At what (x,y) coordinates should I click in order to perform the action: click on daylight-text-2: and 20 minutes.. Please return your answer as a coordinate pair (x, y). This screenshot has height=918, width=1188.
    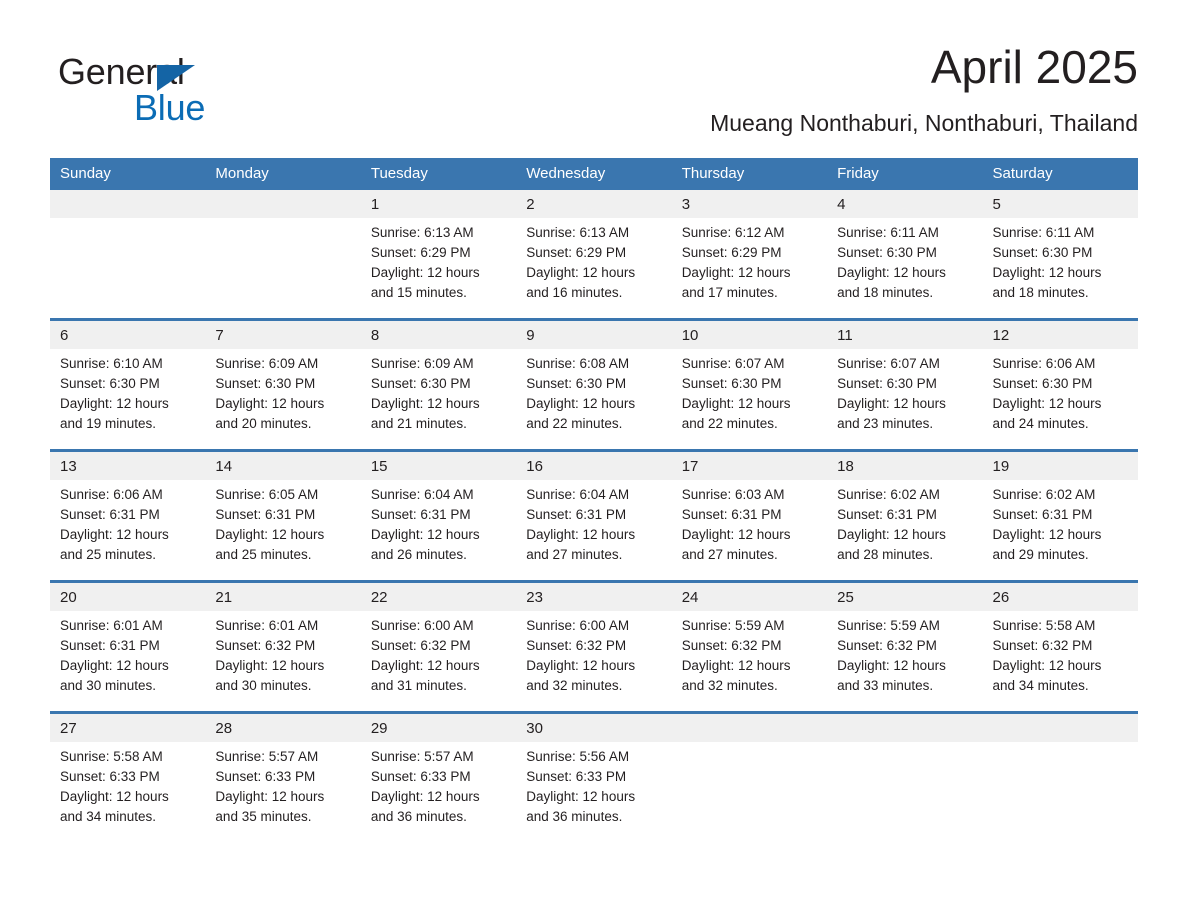
    Looking at the image, I should click on (263, 423).